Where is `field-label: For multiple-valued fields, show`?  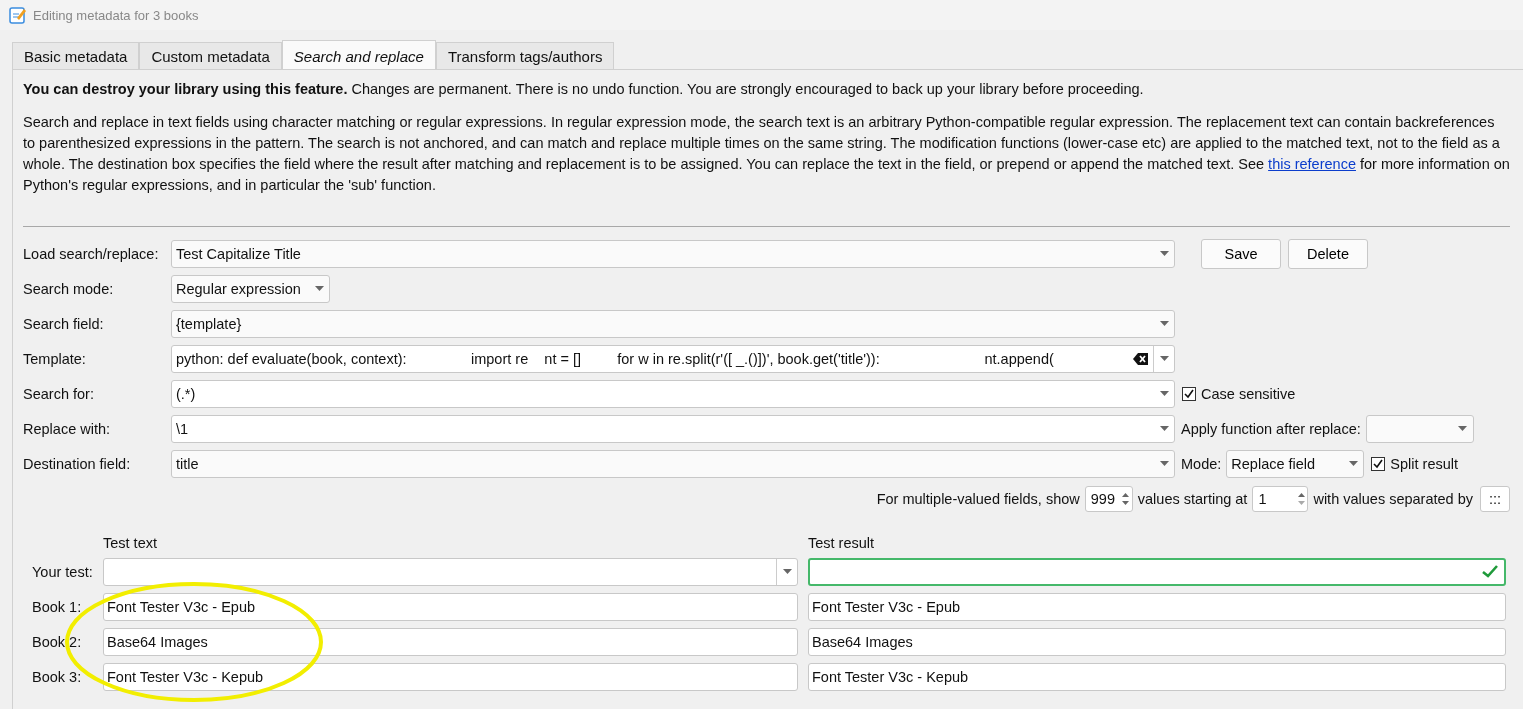
field-label: For multiple-valued fields, show is located at coordinates (978, 498).